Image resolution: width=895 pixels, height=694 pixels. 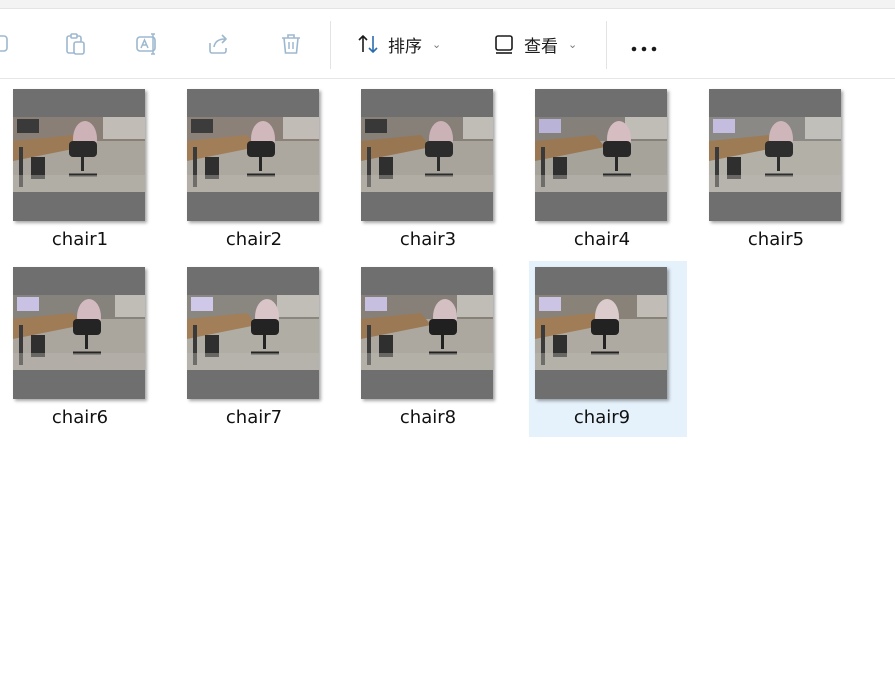 I want to click on share-icon, so click(x=219, y=44).